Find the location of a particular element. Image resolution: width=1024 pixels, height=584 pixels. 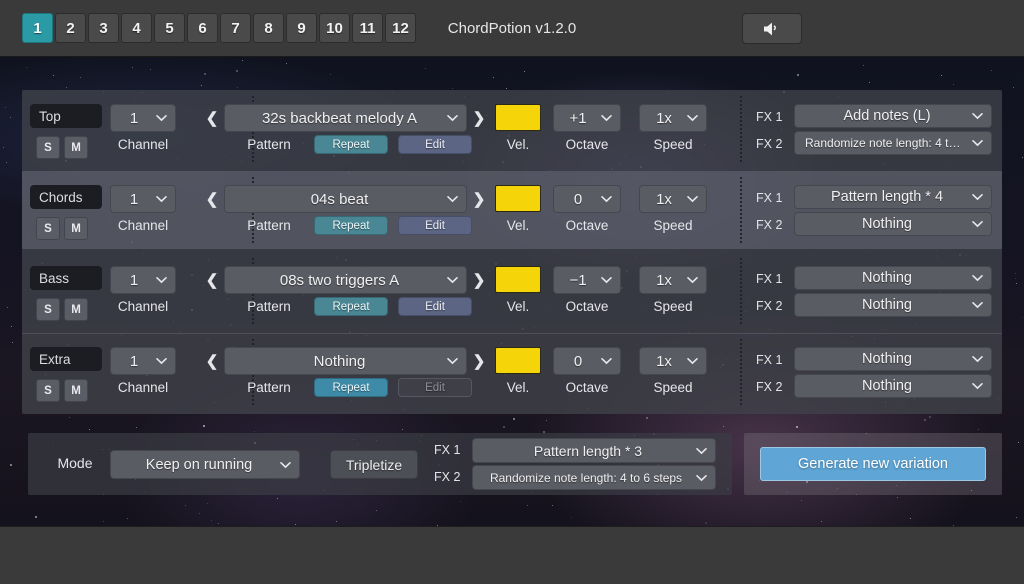

pattern-tab-12: 12 is located at coordinates (400, 28).